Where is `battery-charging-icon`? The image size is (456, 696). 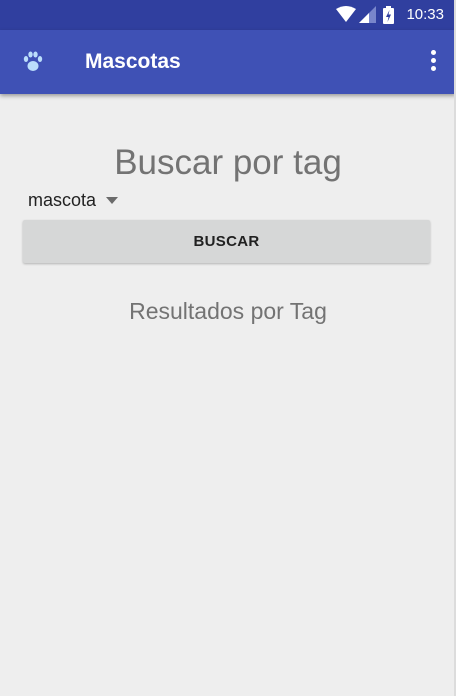
battery-charging-icon is located at coordinates (388, 15).